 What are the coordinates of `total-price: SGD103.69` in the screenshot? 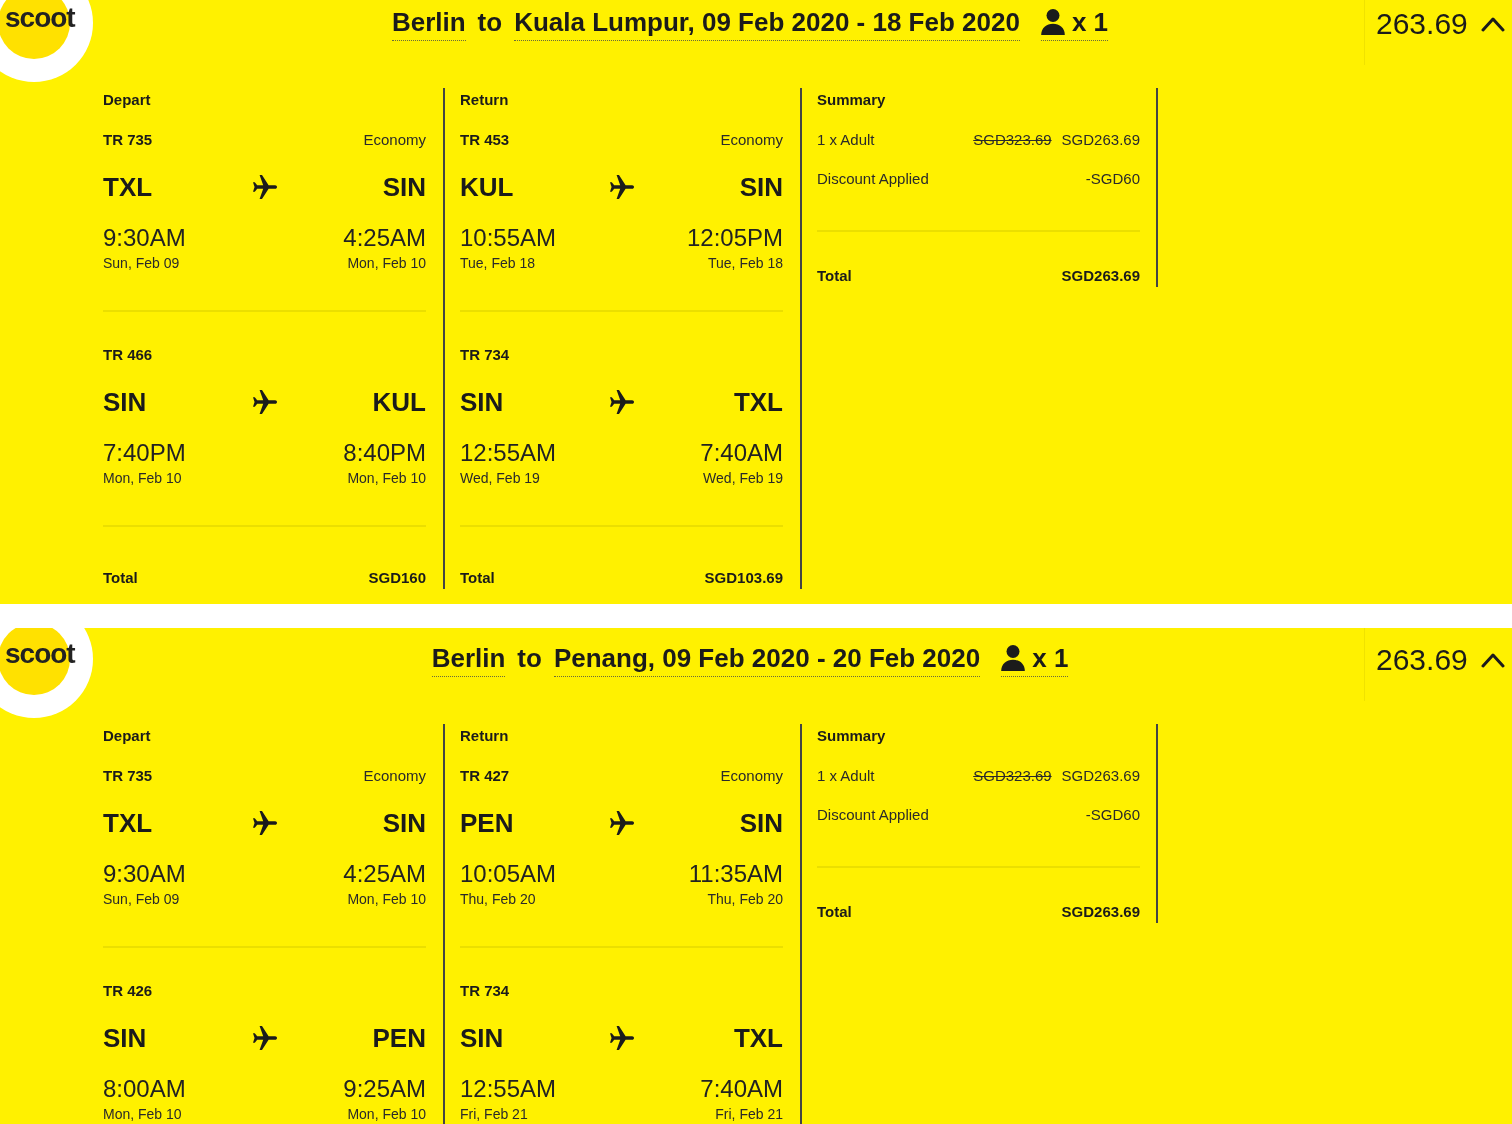 It's located at (743, 577).